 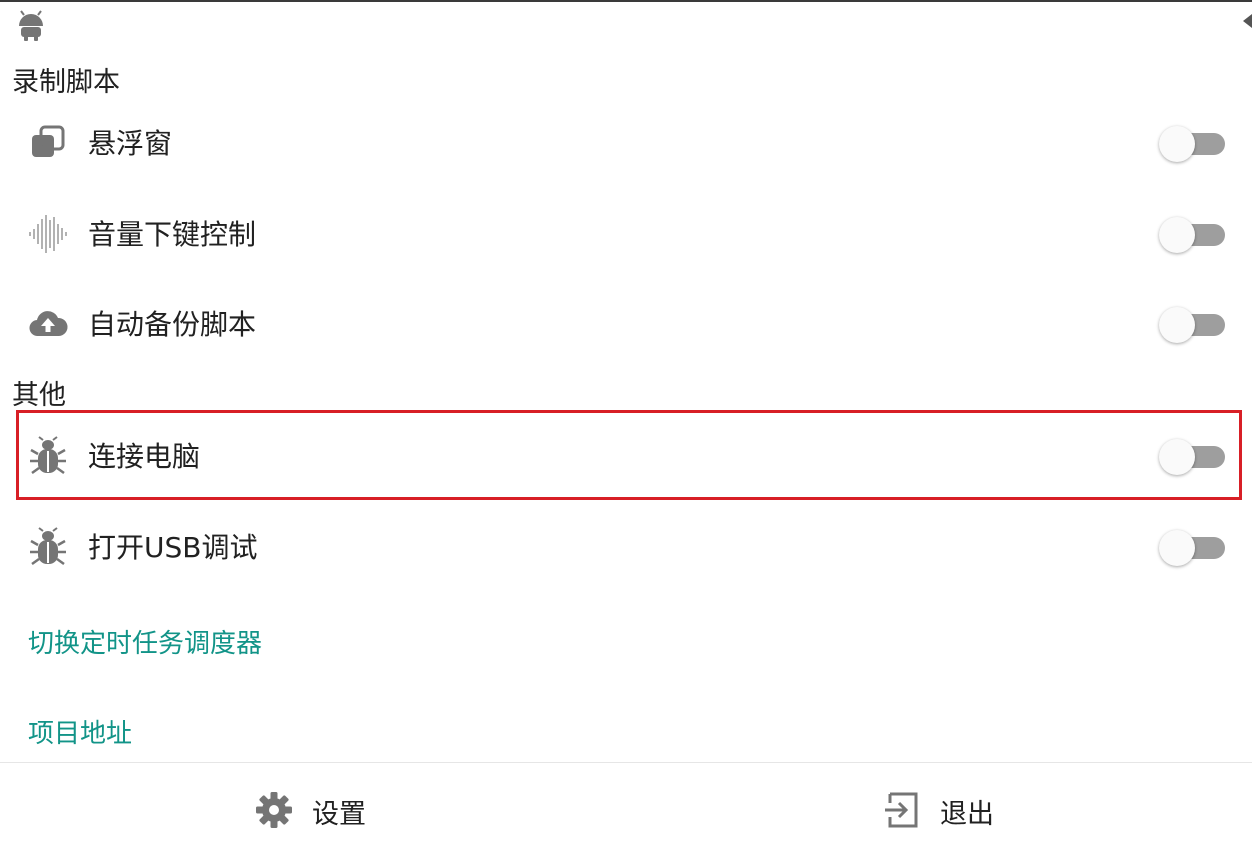 I want to click on volume-key-switch, so click(x=1193, y=234).